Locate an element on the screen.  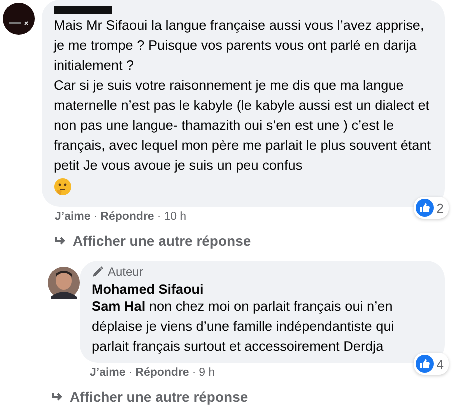
reaction-count: 2 is located at coordinates (431, 208).